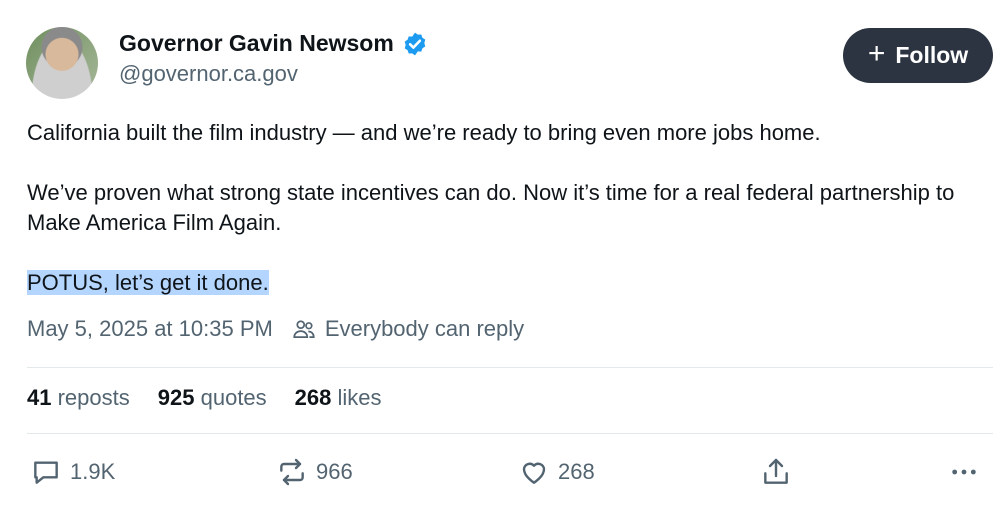  I want to click on post-timestamp: May 5, 2025 at 10:35 PM, so click(150, 329).